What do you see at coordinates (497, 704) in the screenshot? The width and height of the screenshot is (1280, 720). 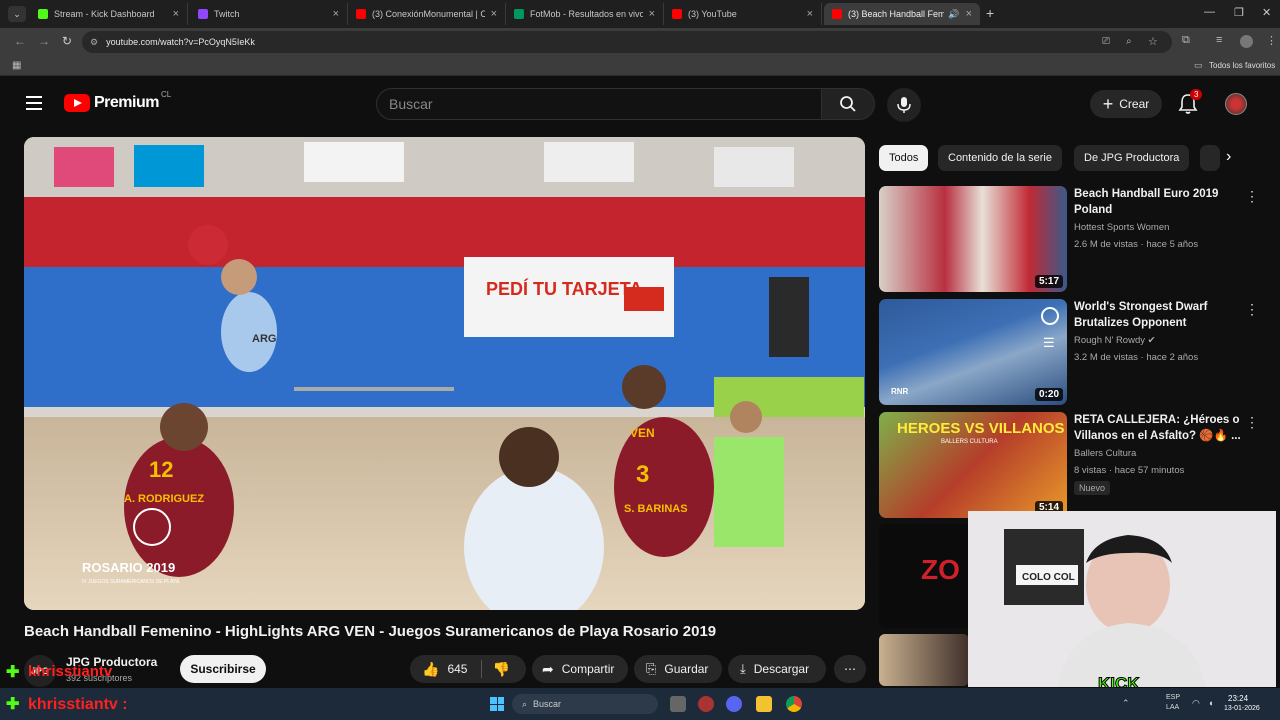 I see `windows-start-icon` at bounding box center [497, 704].